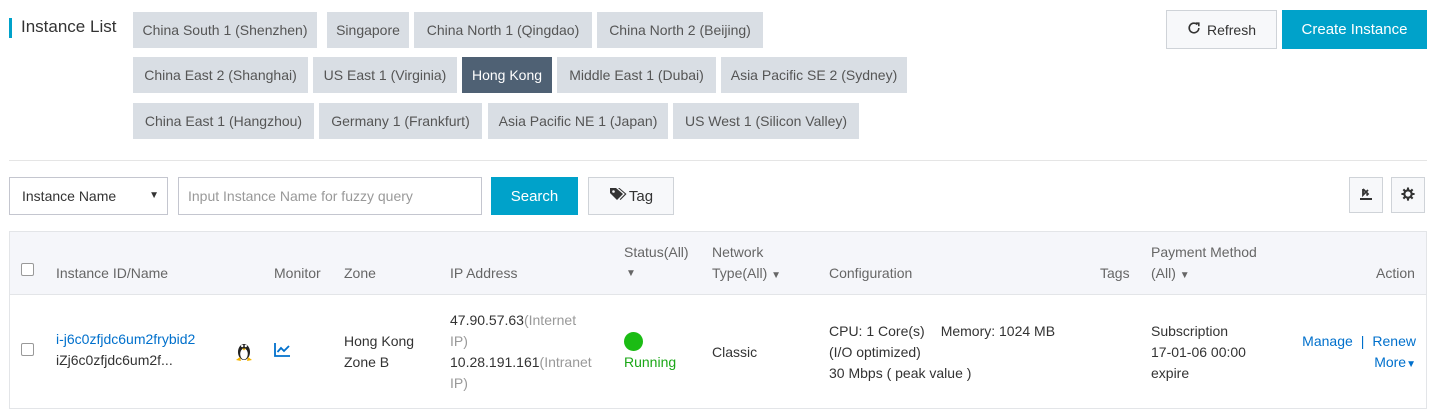 The height and width of the screenshot is (411, 1429). What do you see at coordinates (1354, 29) in the screenshot?
I see `create-instance-button: Create Instance` at bounding box center [1354, 29].